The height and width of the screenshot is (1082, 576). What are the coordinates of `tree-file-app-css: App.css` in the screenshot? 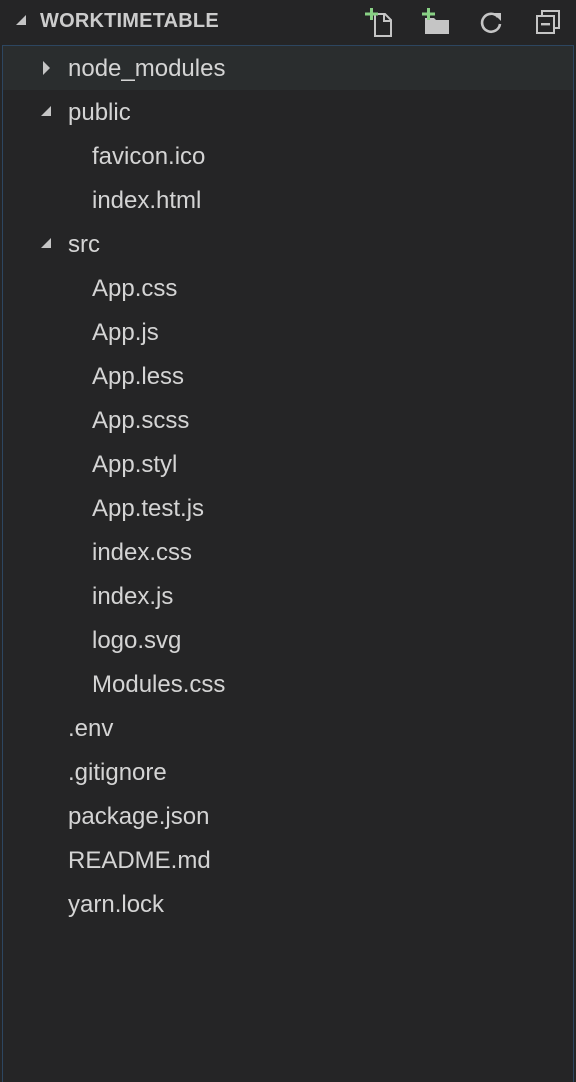 It's located at (288, 288).